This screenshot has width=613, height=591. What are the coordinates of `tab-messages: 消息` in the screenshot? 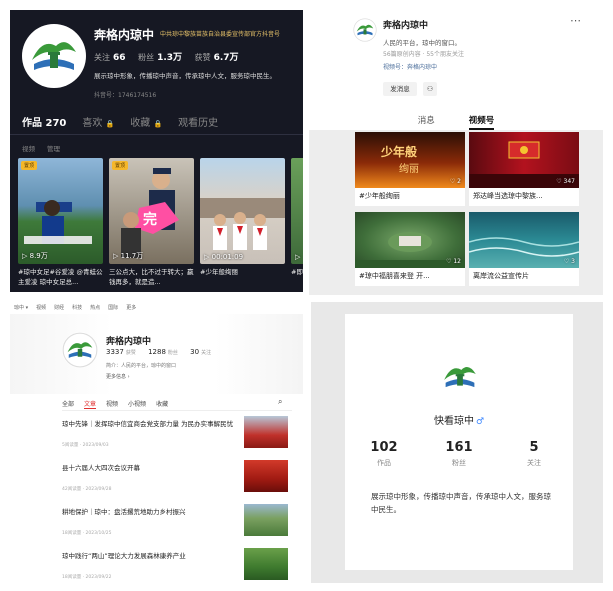 It's located at (426, 119).